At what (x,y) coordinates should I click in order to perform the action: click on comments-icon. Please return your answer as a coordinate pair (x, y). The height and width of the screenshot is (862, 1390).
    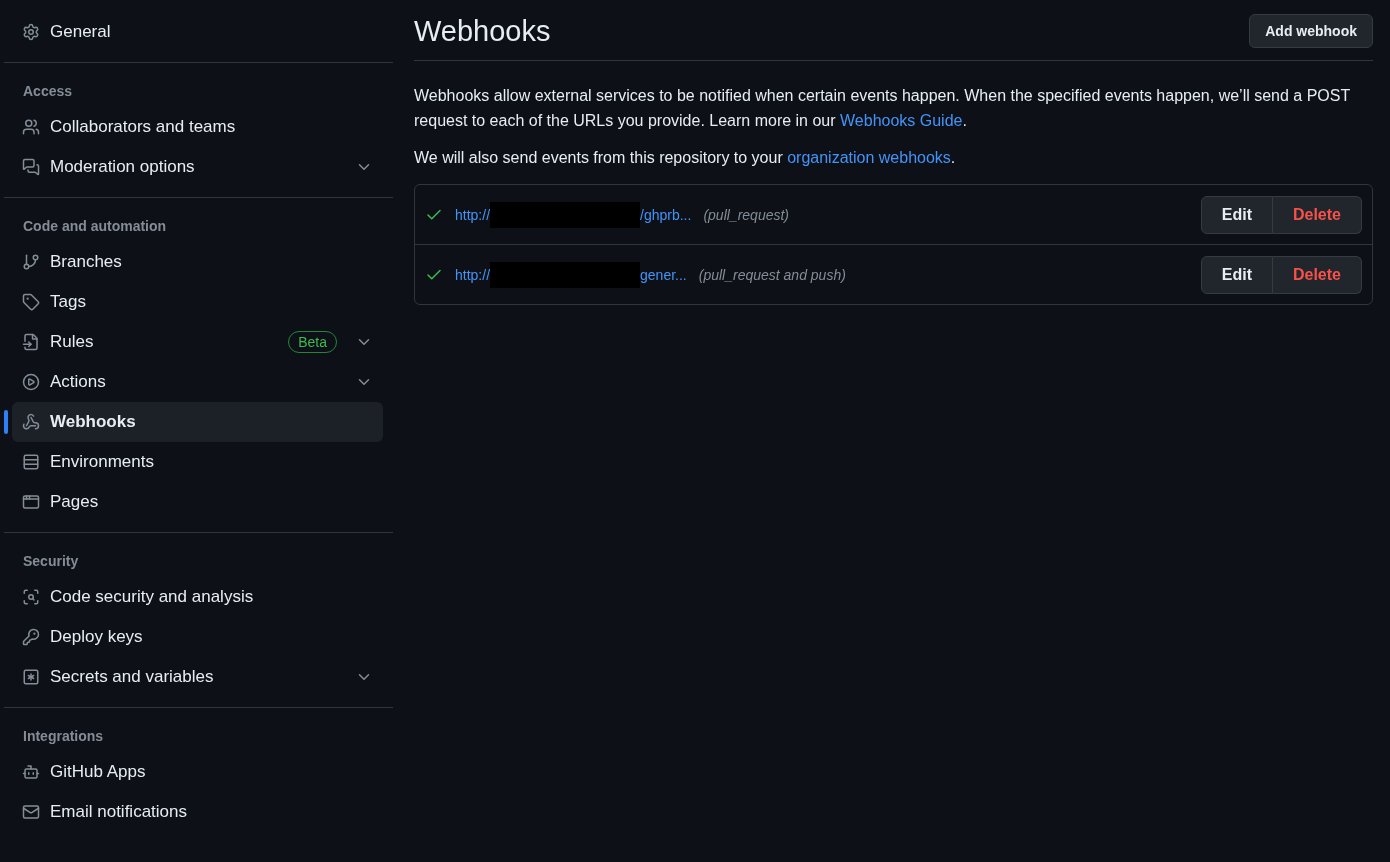
    Looking at the image, I should click on (31, 167).